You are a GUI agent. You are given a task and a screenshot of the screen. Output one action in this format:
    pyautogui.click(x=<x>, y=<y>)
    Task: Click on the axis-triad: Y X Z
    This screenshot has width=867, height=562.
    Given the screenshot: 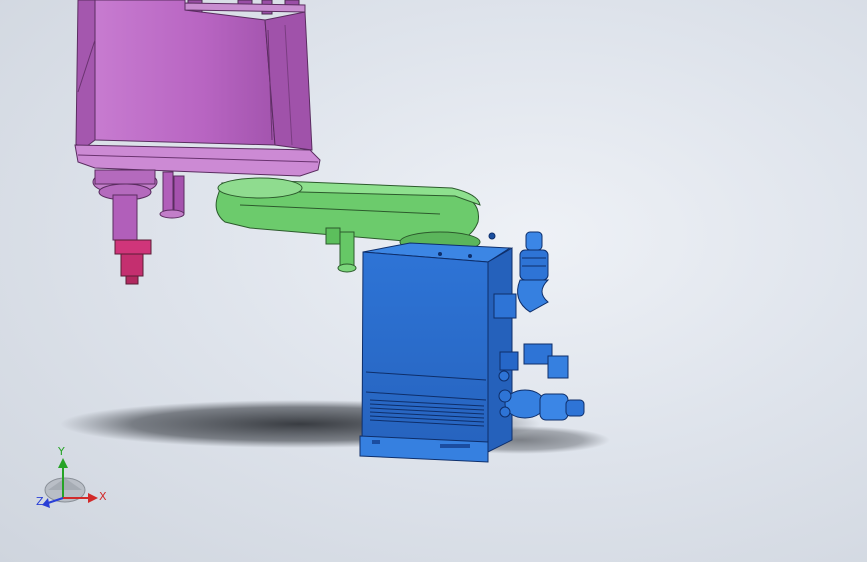 What is the action you would take?
    pyautogui.click(x=71, y=476)
    